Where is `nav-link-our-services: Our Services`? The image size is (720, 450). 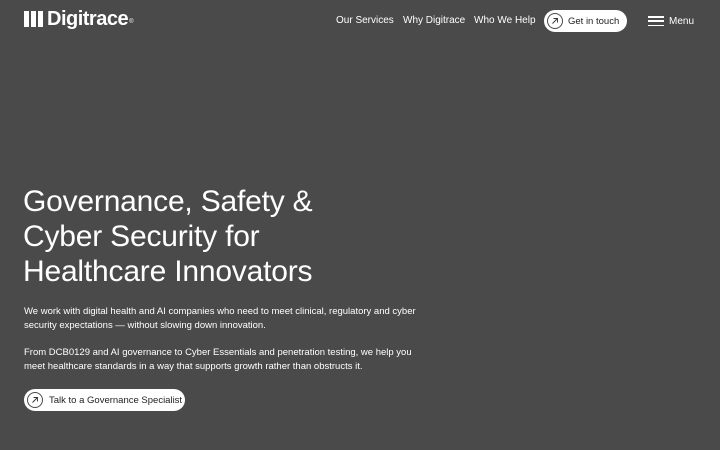 nav-link-our-services: Our Services is located at coordinates (365, 20).